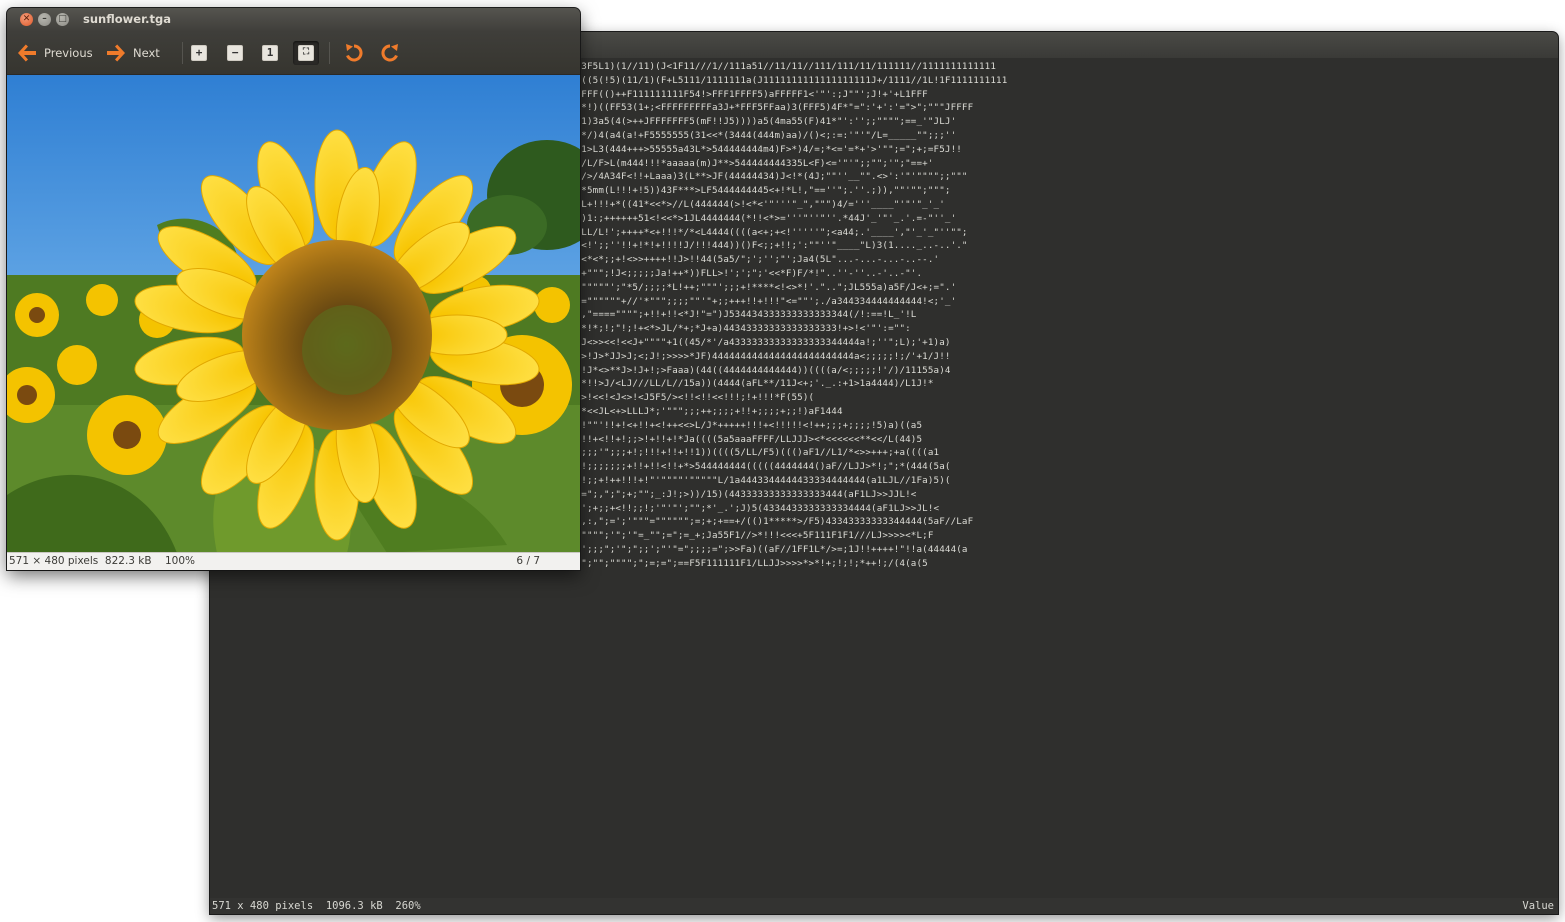 This screenshot has height=922, width=1565. I want to click on image-status-info: 571 × 480 pixels 822.3 kB 100%, so click(102, 561).